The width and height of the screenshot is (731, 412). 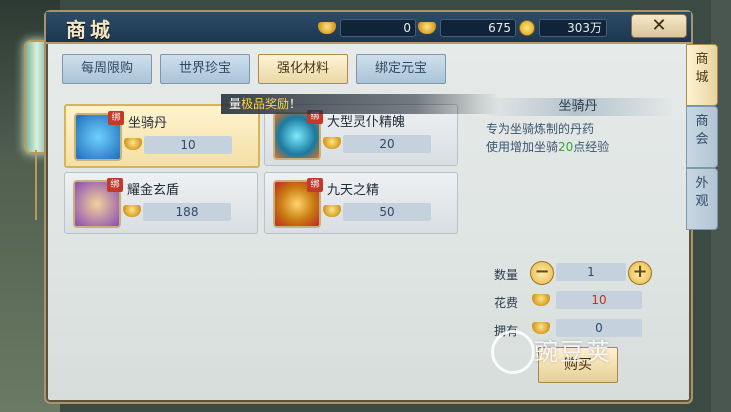 I want to click on detail-line-2-prefix: 使用增加坐骑, so click(x=522, y=147).